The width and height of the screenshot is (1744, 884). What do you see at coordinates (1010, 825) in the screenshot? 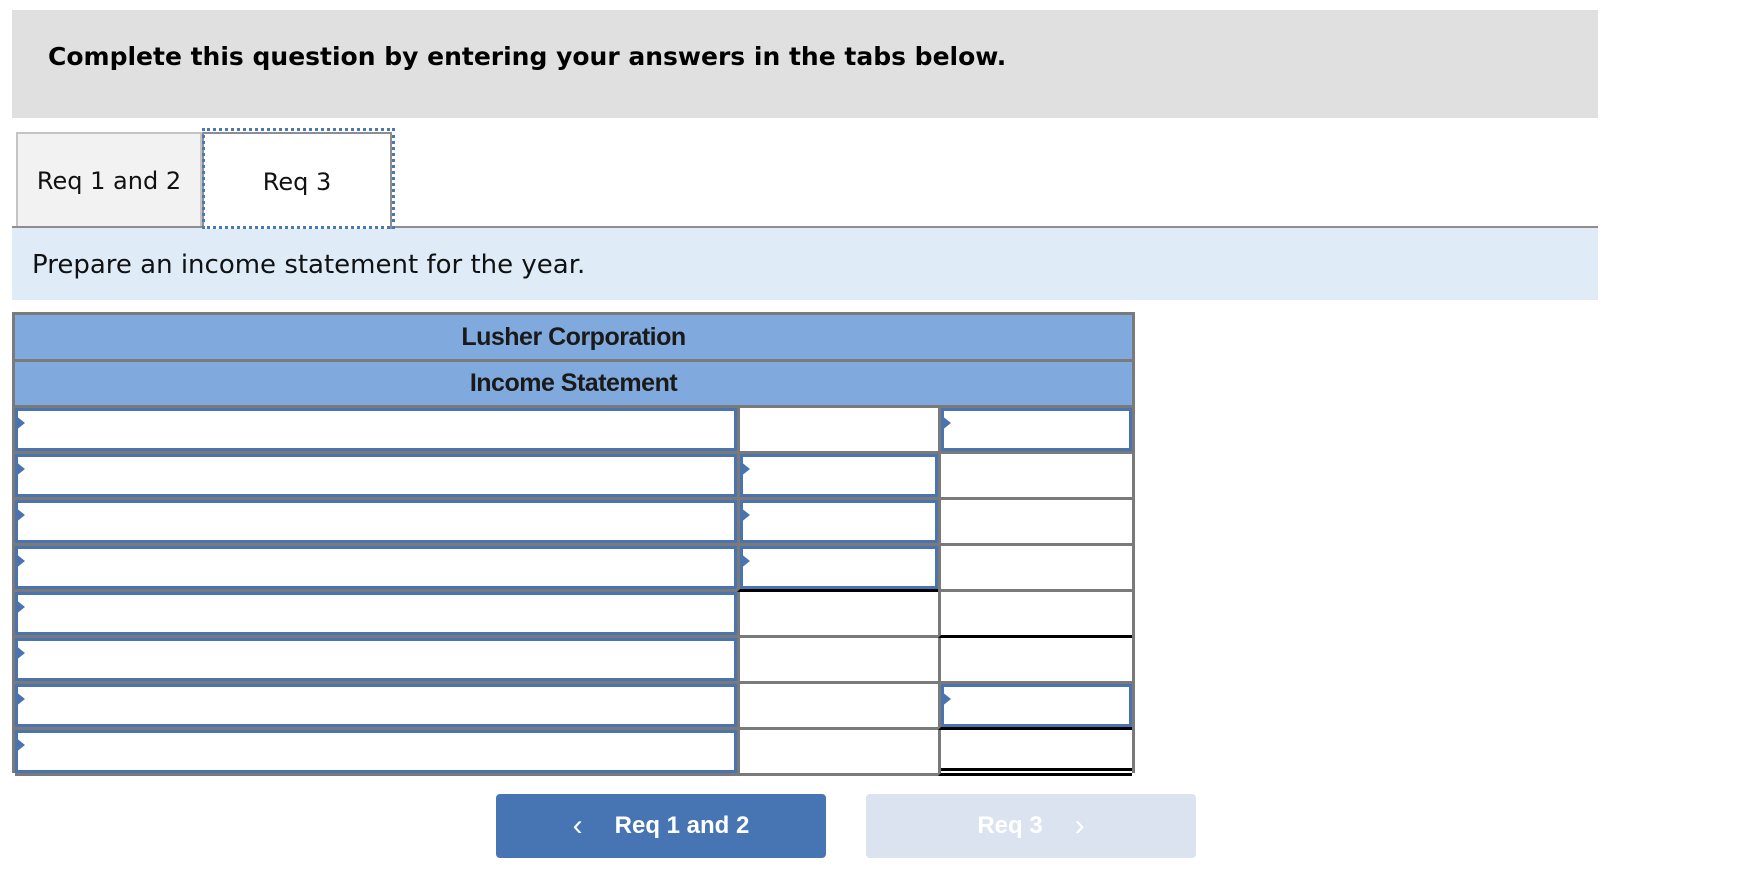
I see `next-button-label: Req 3` at bounding box center [1010, 825].